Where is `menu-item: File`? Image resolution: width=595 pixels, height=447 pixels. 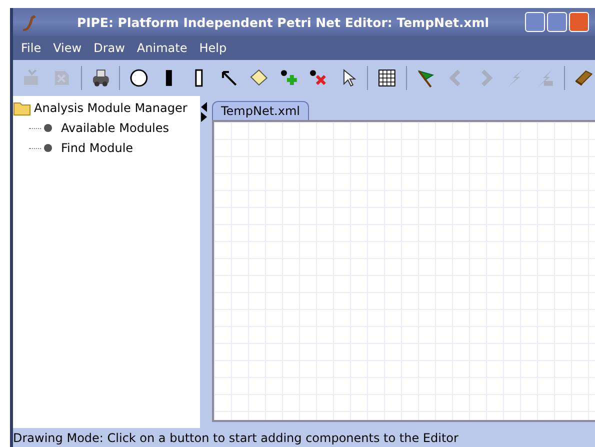
menu-item: File is located at coordinates (31, 48).